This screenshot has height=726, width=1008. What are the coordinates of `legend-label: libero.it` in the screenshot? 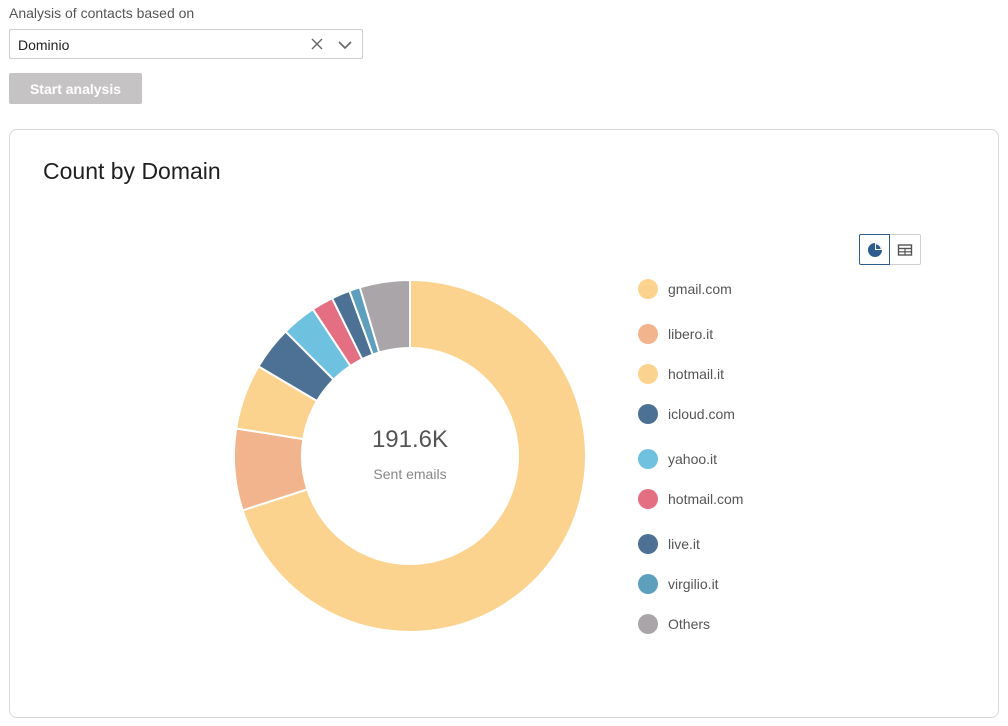 It's located at (691, 334).